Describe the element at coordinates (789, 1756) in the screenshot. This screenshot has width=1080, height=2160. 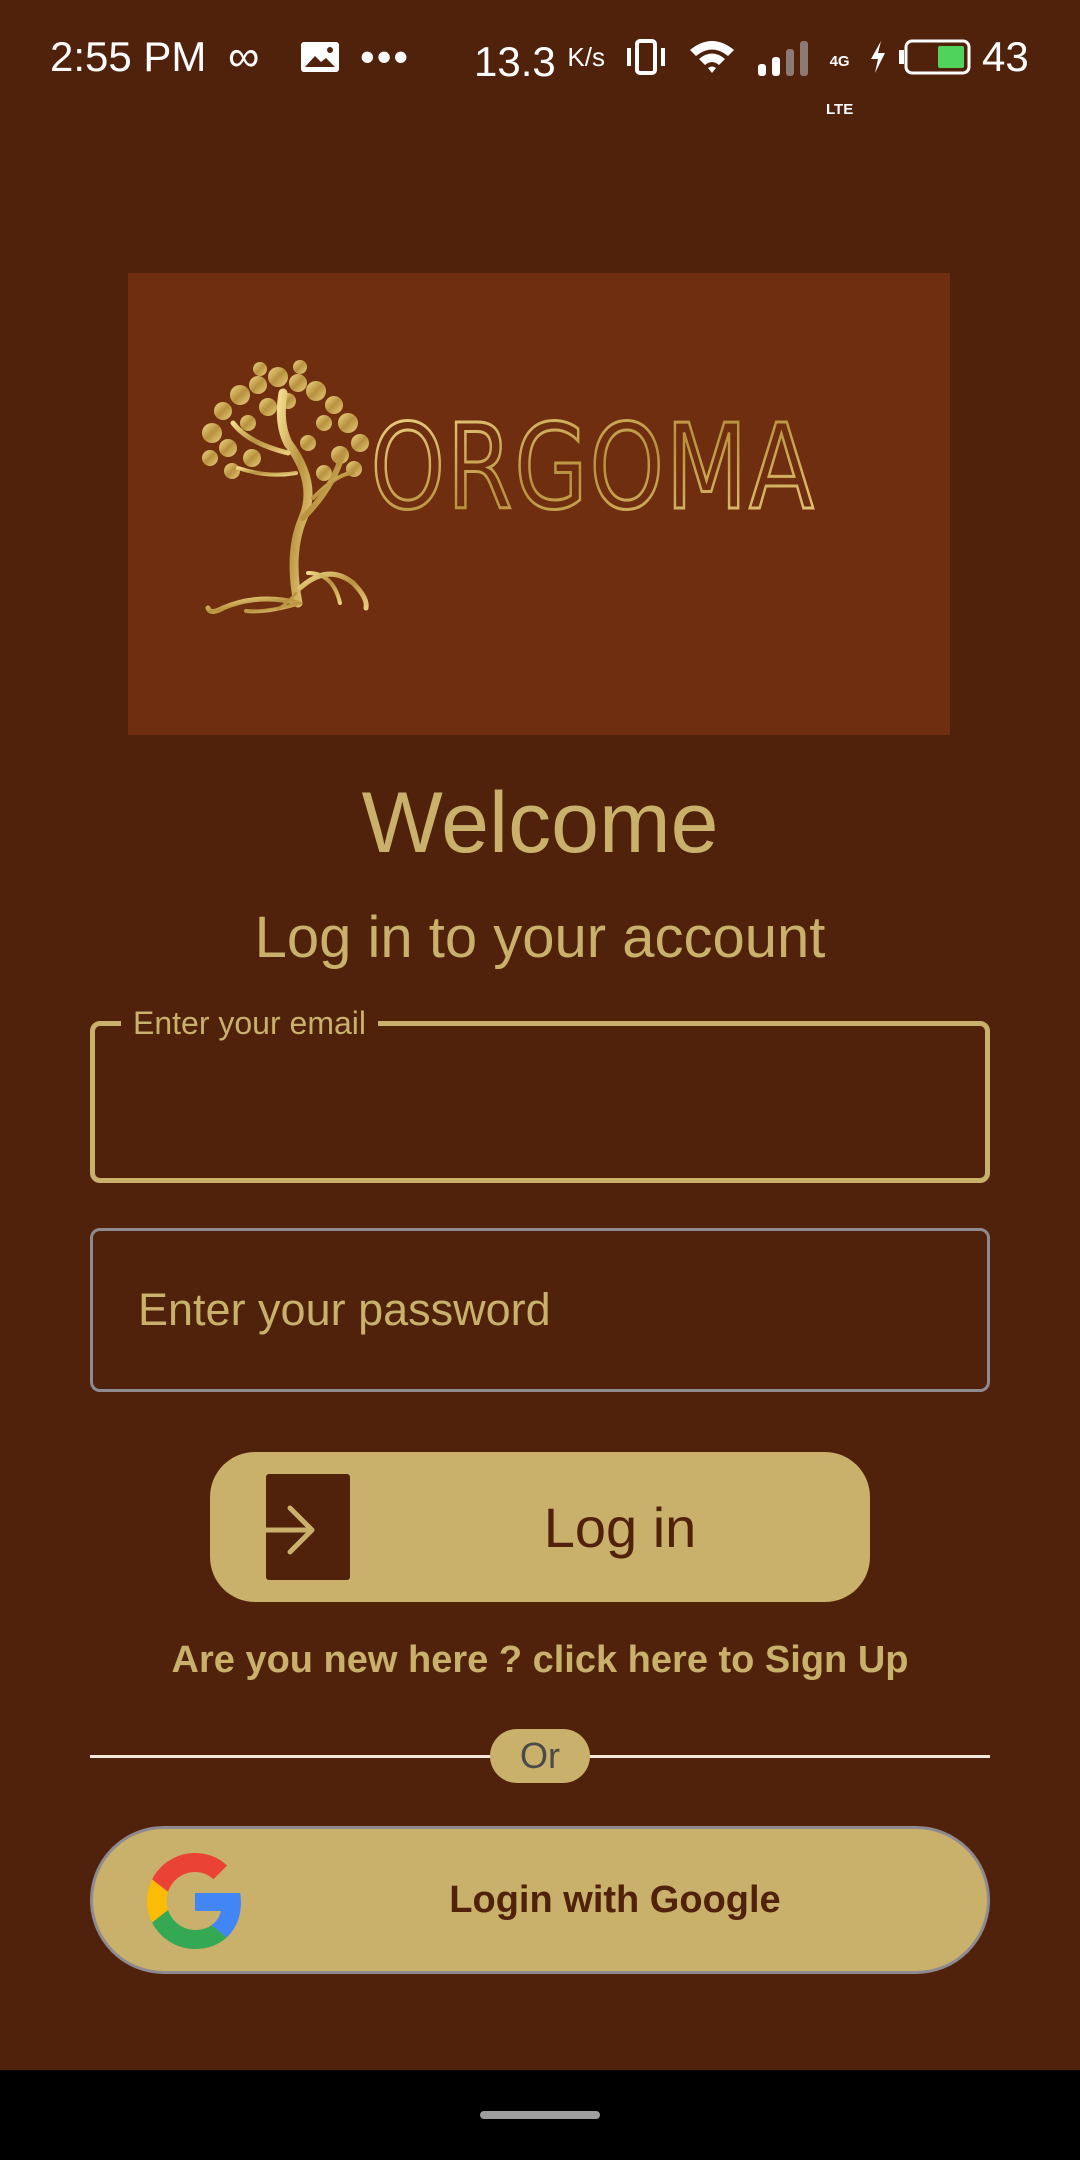
I see `divider-line-right` at that location.